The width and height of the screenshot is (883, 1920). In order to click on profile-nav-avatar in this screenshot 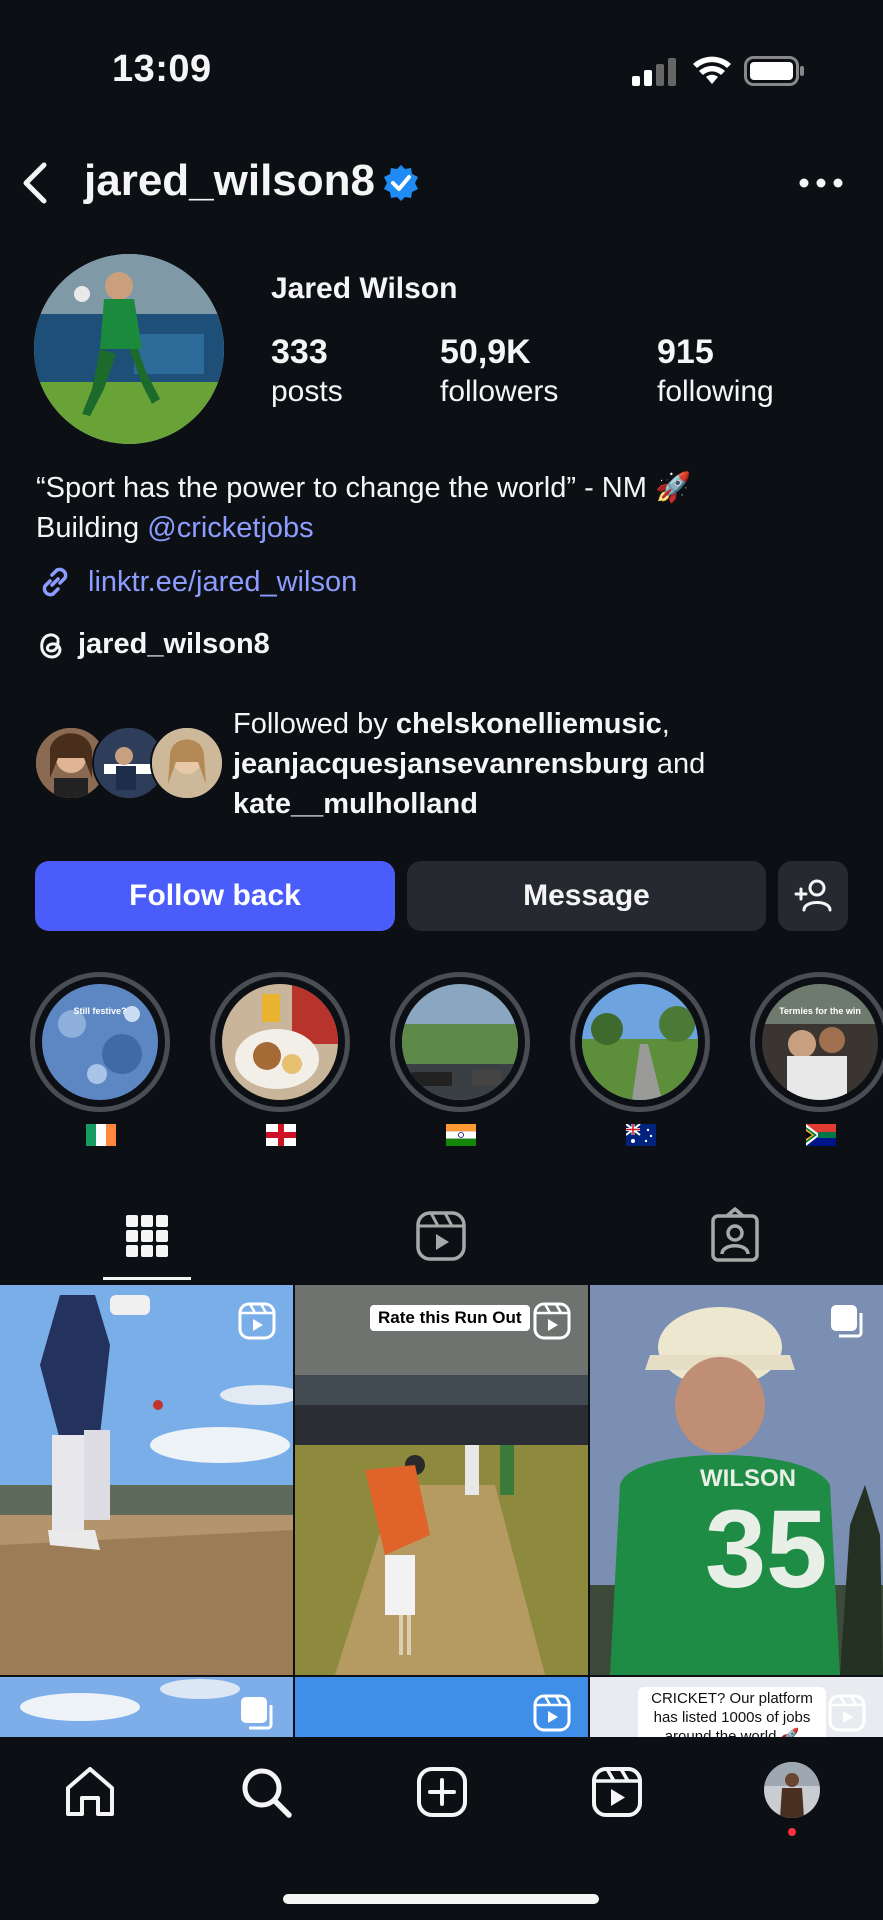, I will do `click(792, 1790)`.